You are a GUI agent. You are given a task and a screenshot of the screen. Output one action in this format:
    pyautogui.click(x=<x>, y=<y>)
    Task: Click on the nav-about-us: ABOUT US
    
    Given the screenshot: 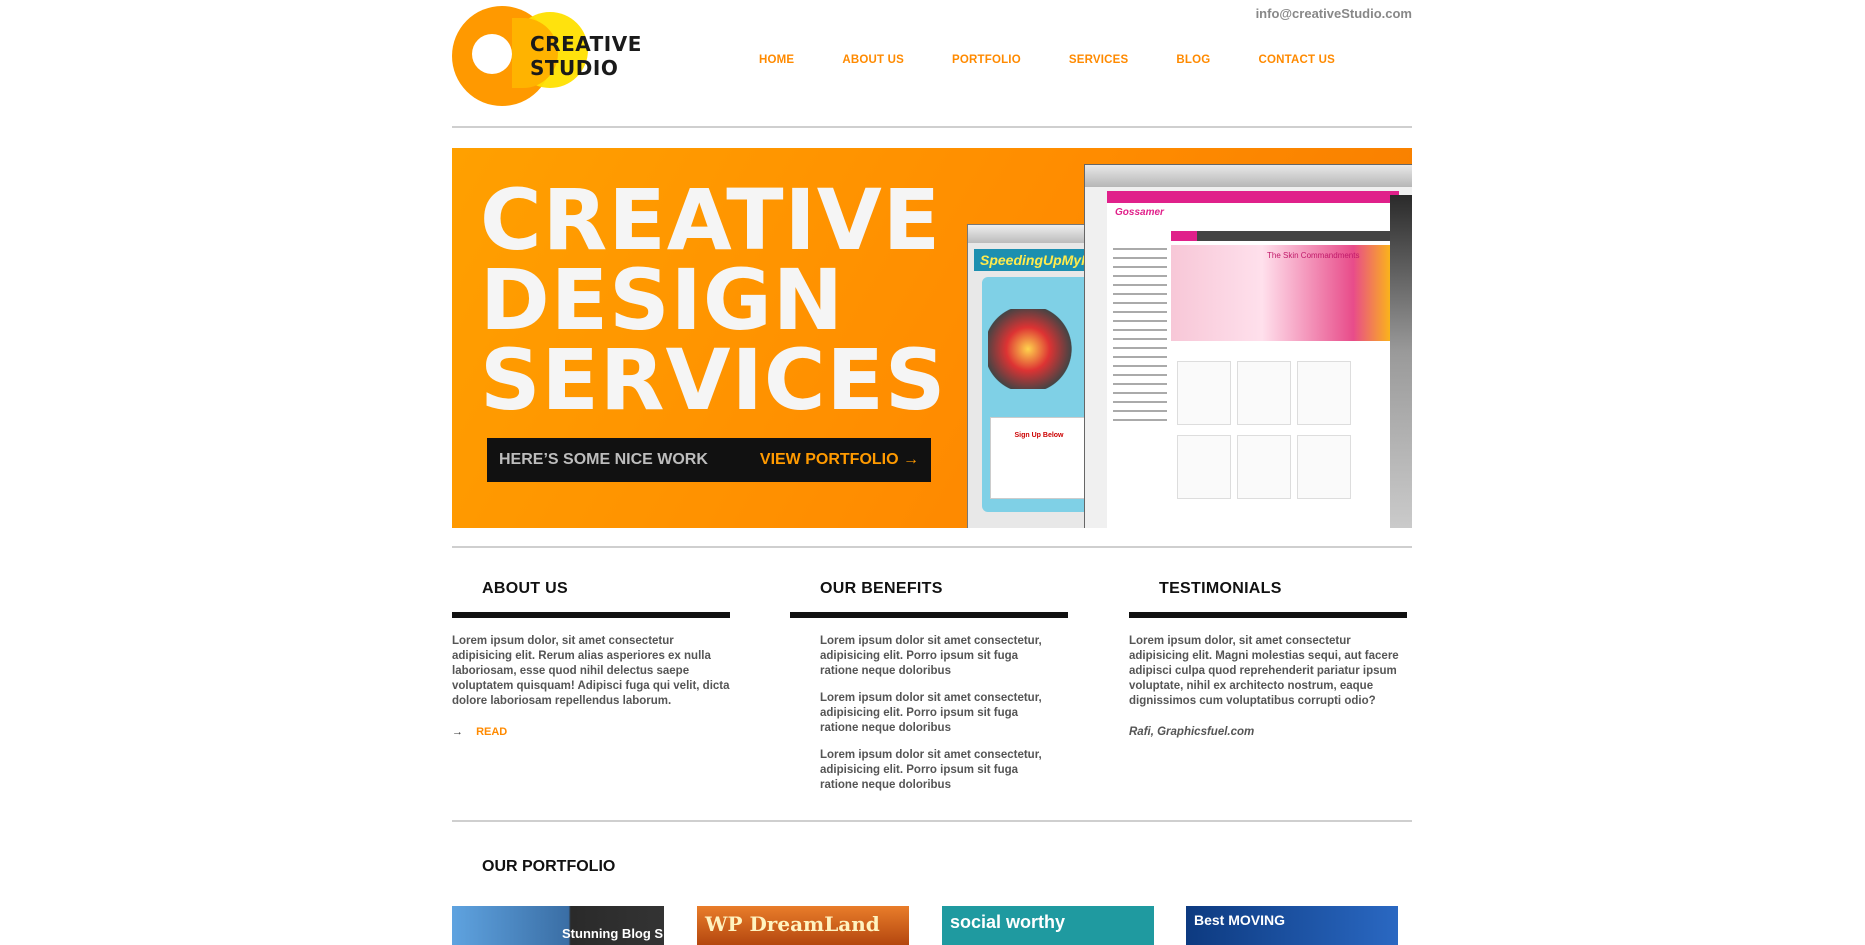 What is the action you would take?
    pyautogui.click(x=873, y=60)
    